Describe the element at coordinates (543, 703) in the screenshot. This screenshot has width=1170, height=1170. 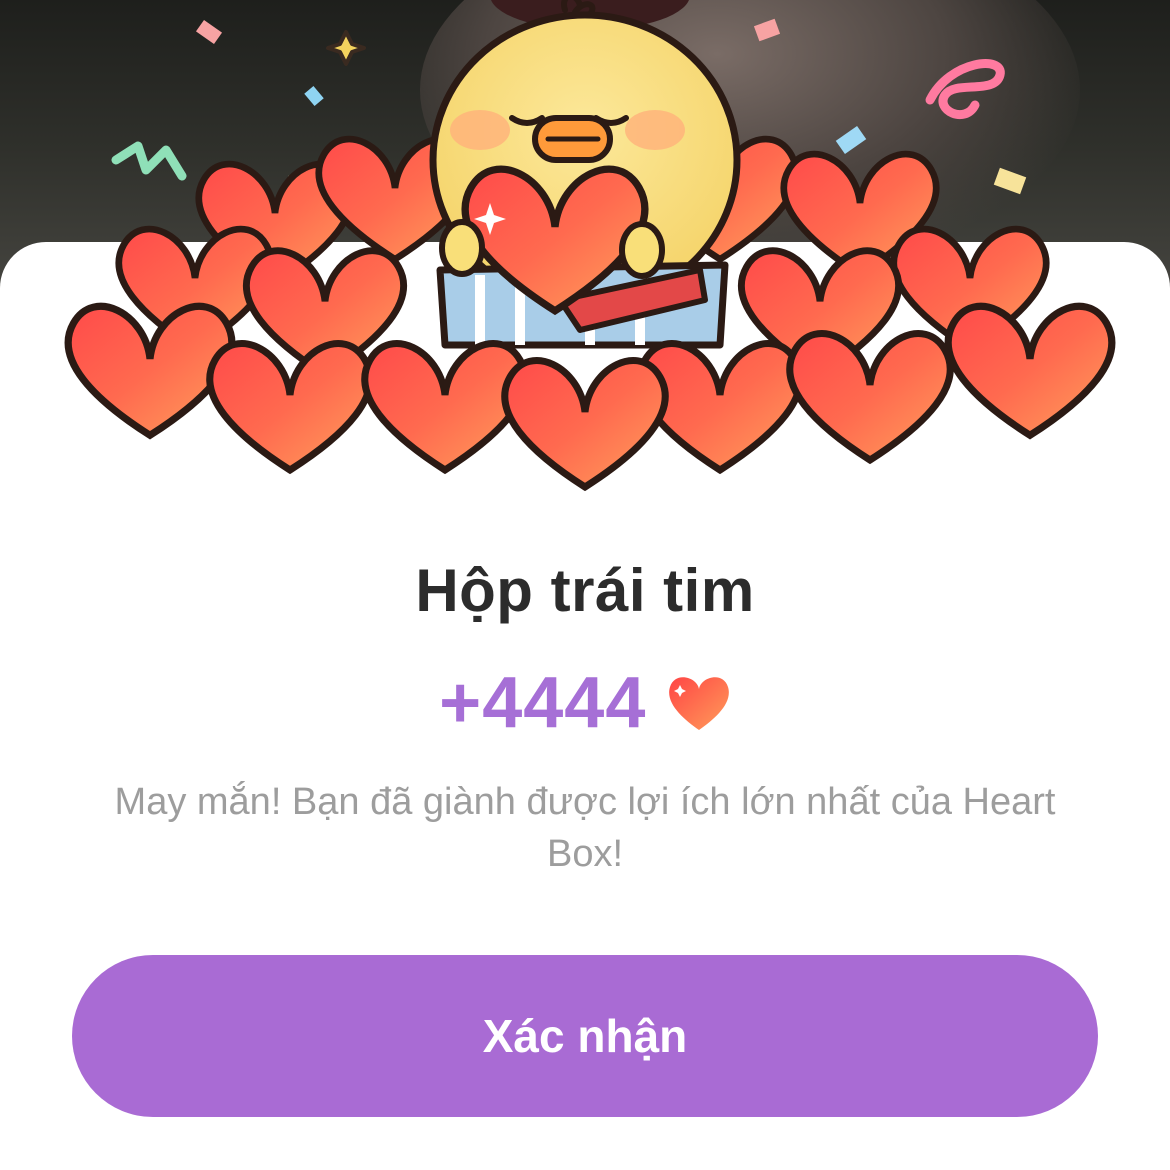
I see `reward-amount: +4444` at that location.